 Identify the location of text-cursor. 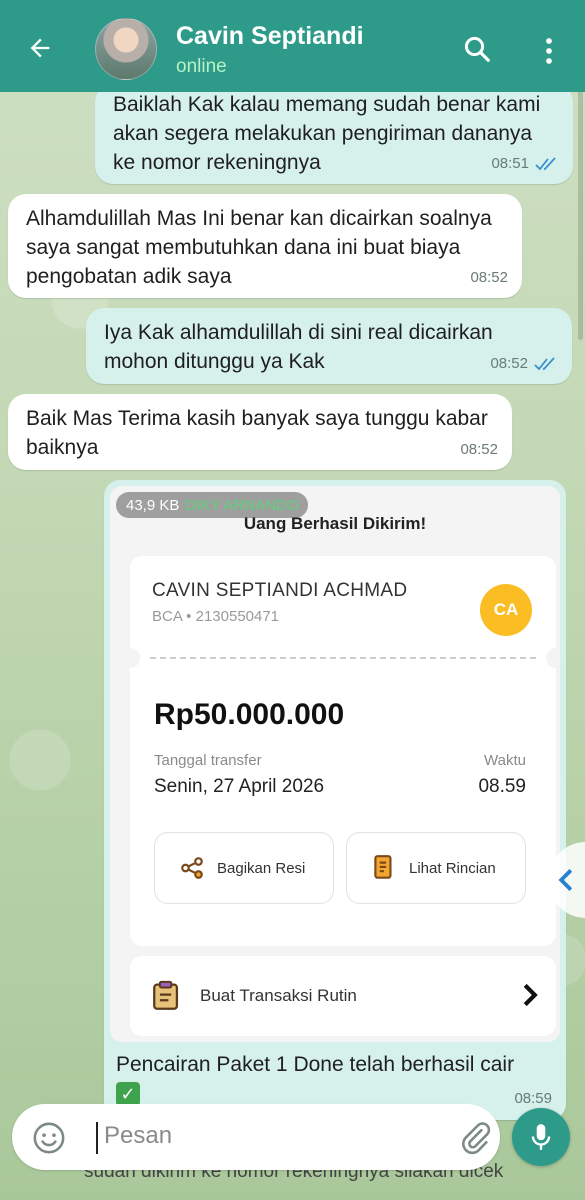
(97, 1138).